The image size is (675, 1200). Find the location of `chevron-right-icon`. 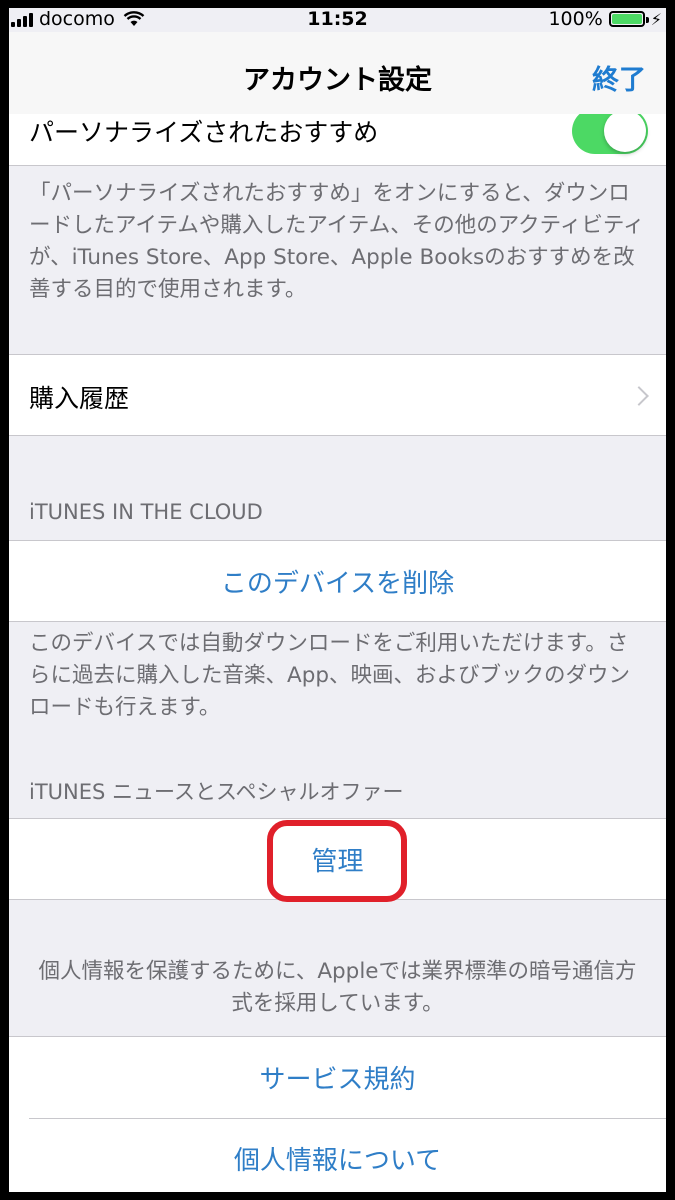

chevron-right-icon is located at coordinates (639, 396).